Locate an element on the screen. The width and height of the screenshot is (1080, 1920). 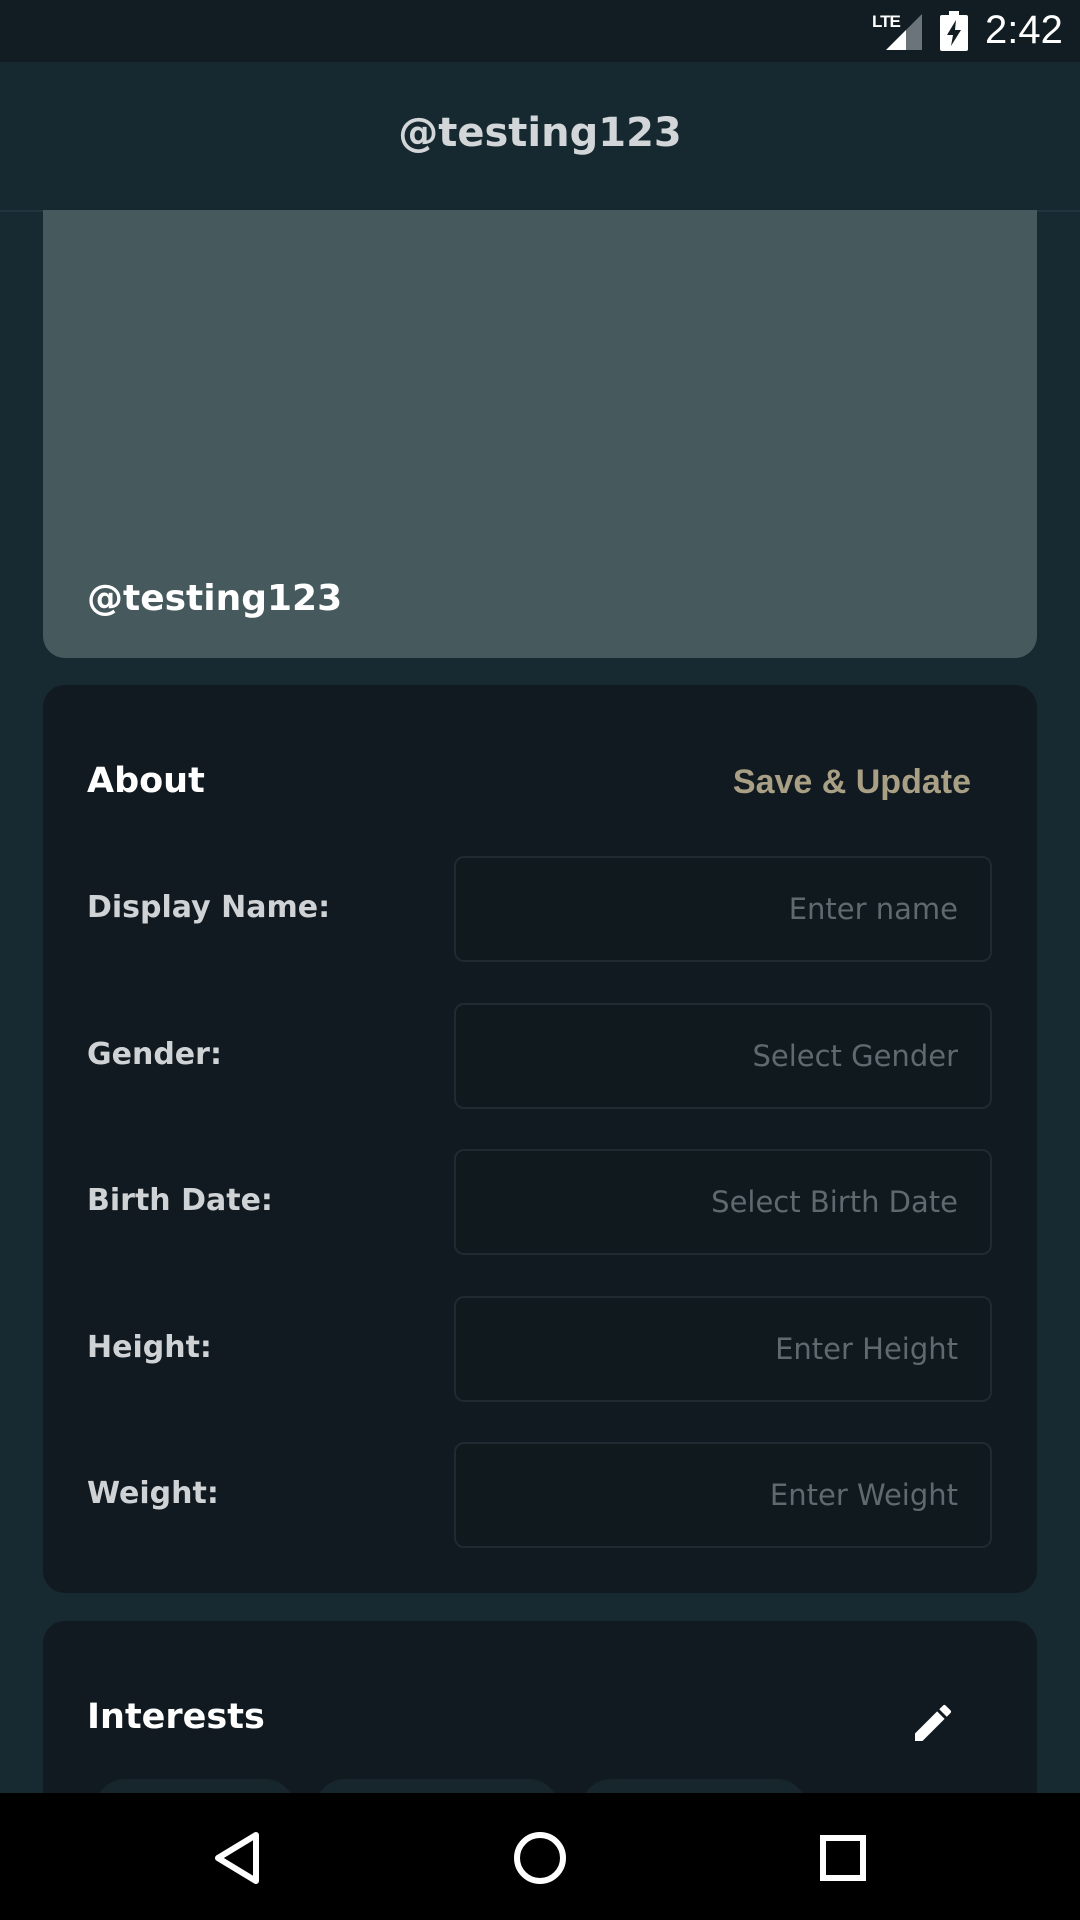
height-label: Height: is located at coordinates (149, 1347).